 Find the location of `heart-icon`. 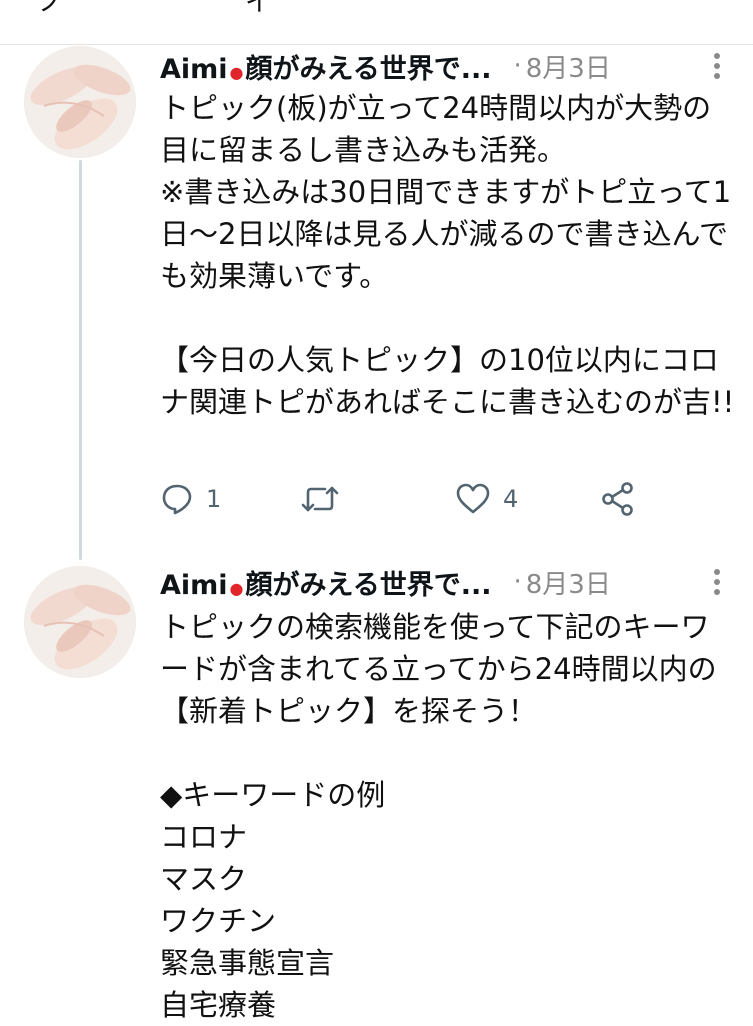

heart-icon is located at coordinates (473, 498).